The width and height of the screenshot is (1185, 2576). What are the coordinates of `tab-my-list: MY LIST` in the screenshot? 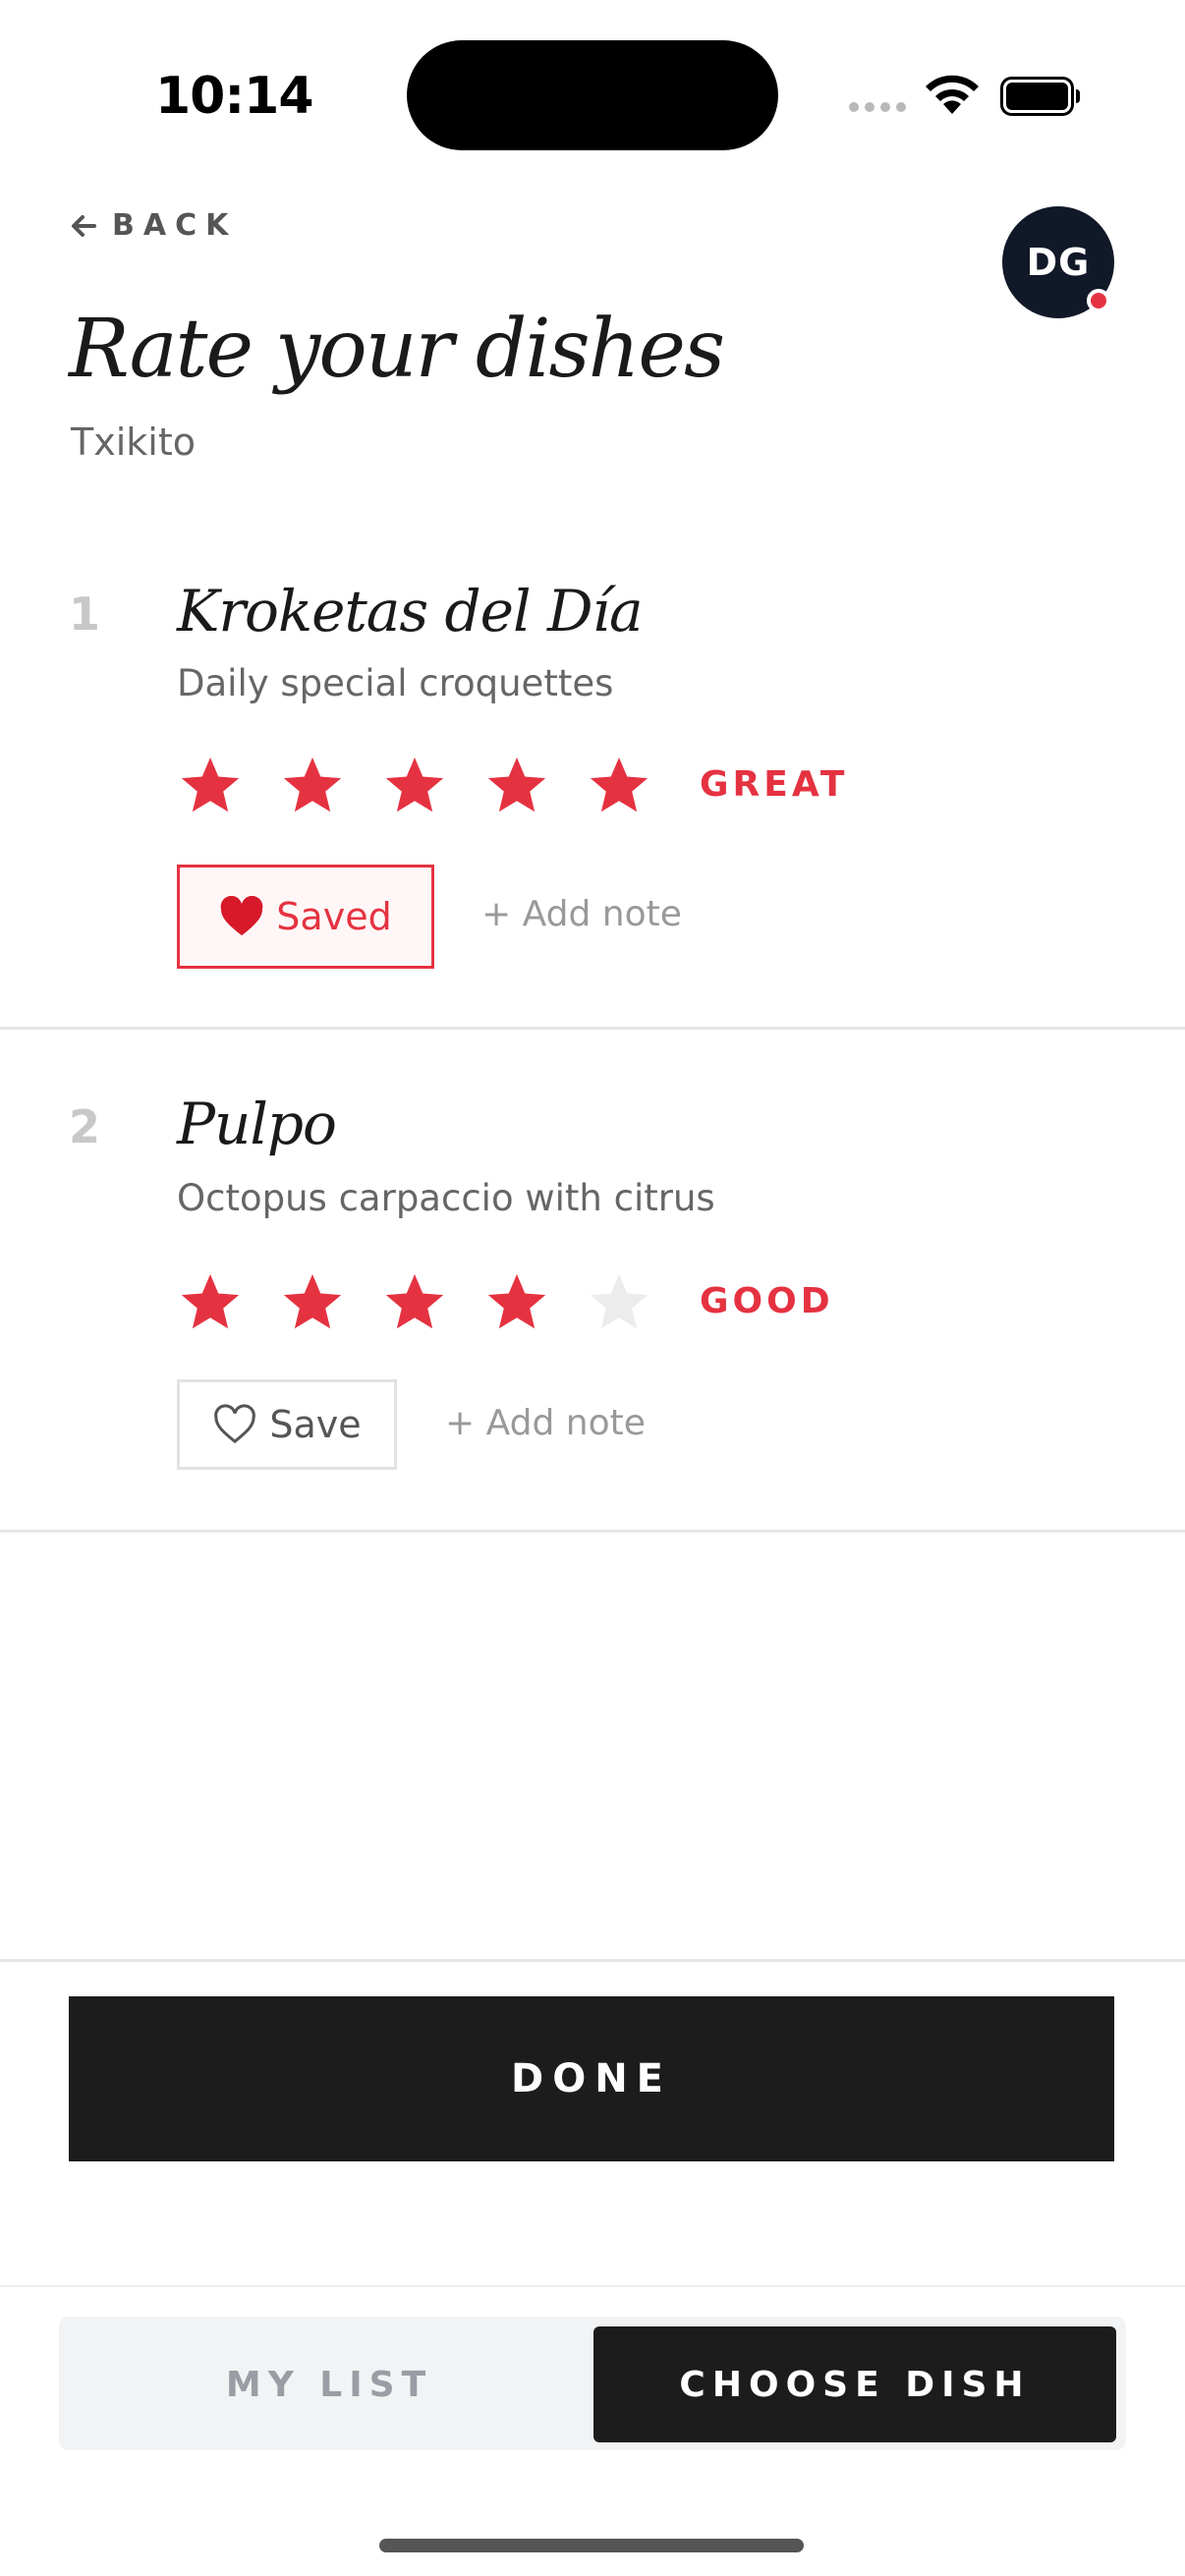 It's located at (329, 2384).